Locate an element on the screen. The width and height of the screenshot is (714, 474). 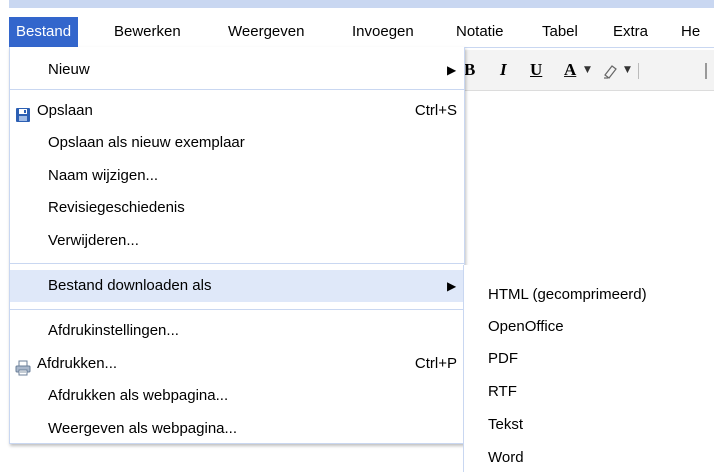
toolbar-edge-button is located at coordinates (706, 71).